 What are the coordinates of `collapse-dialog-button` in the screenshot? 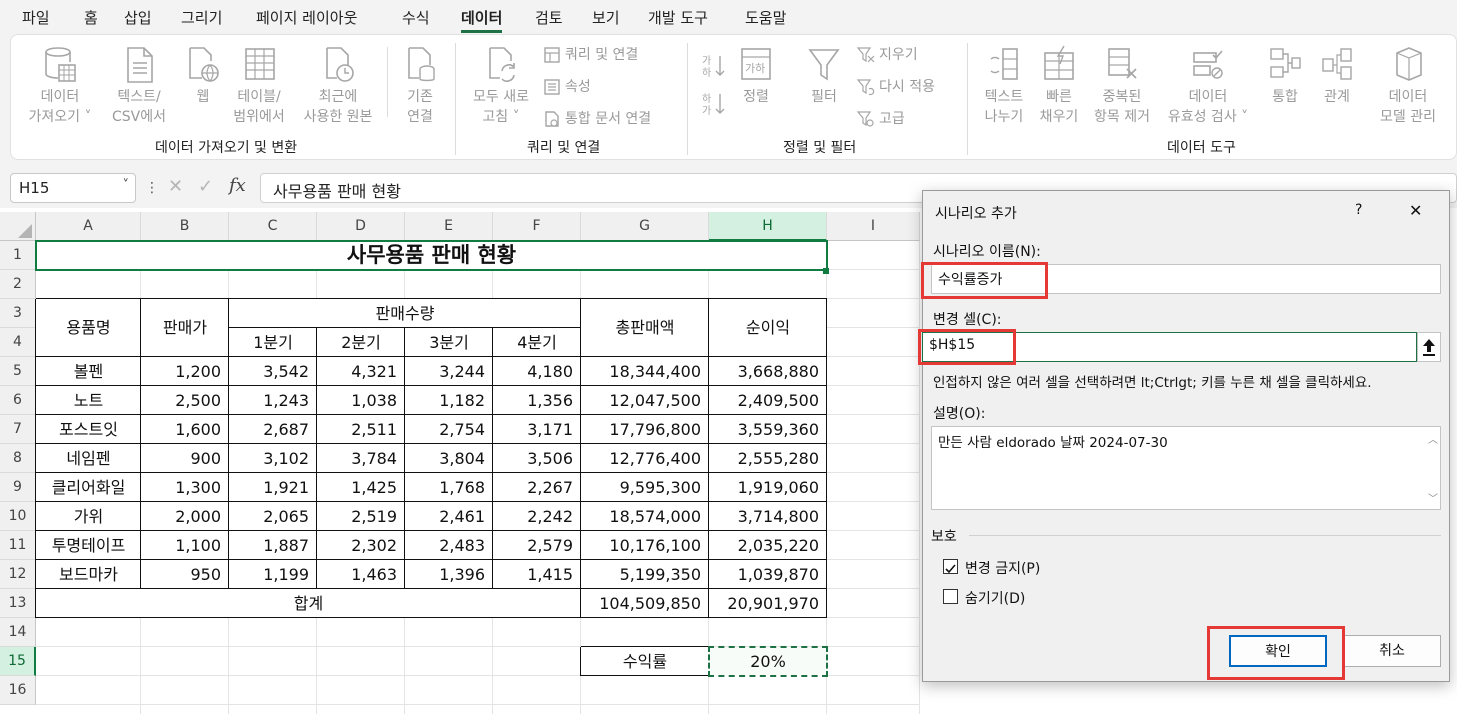 It's located at (1429, 347).